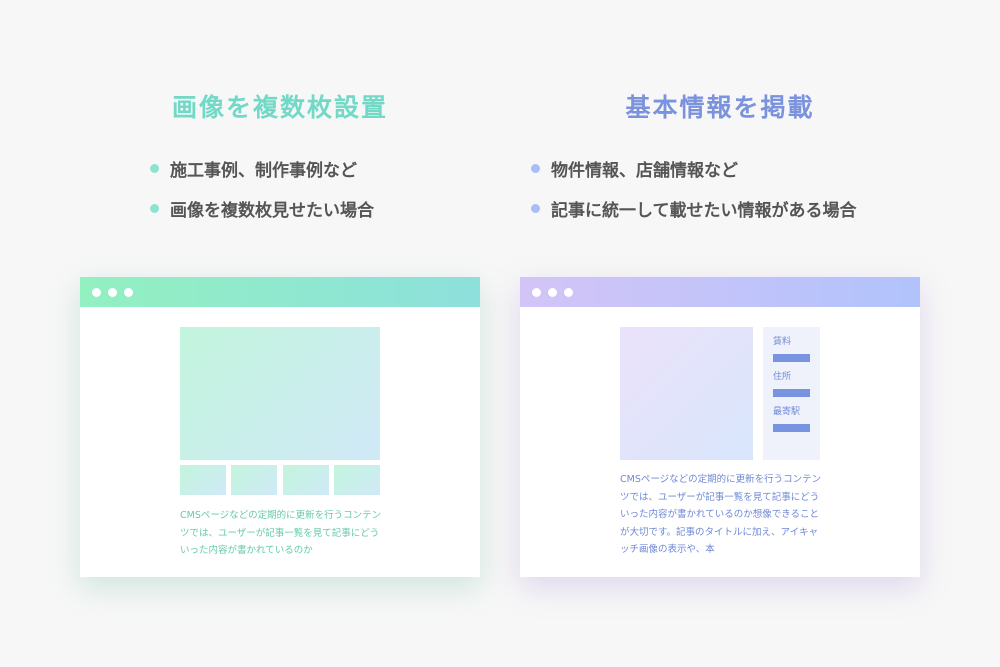  What do you see at coordinates (782, 377) in the screenshot?
I see `info-label: 住所` at bounding box center [782, 377].